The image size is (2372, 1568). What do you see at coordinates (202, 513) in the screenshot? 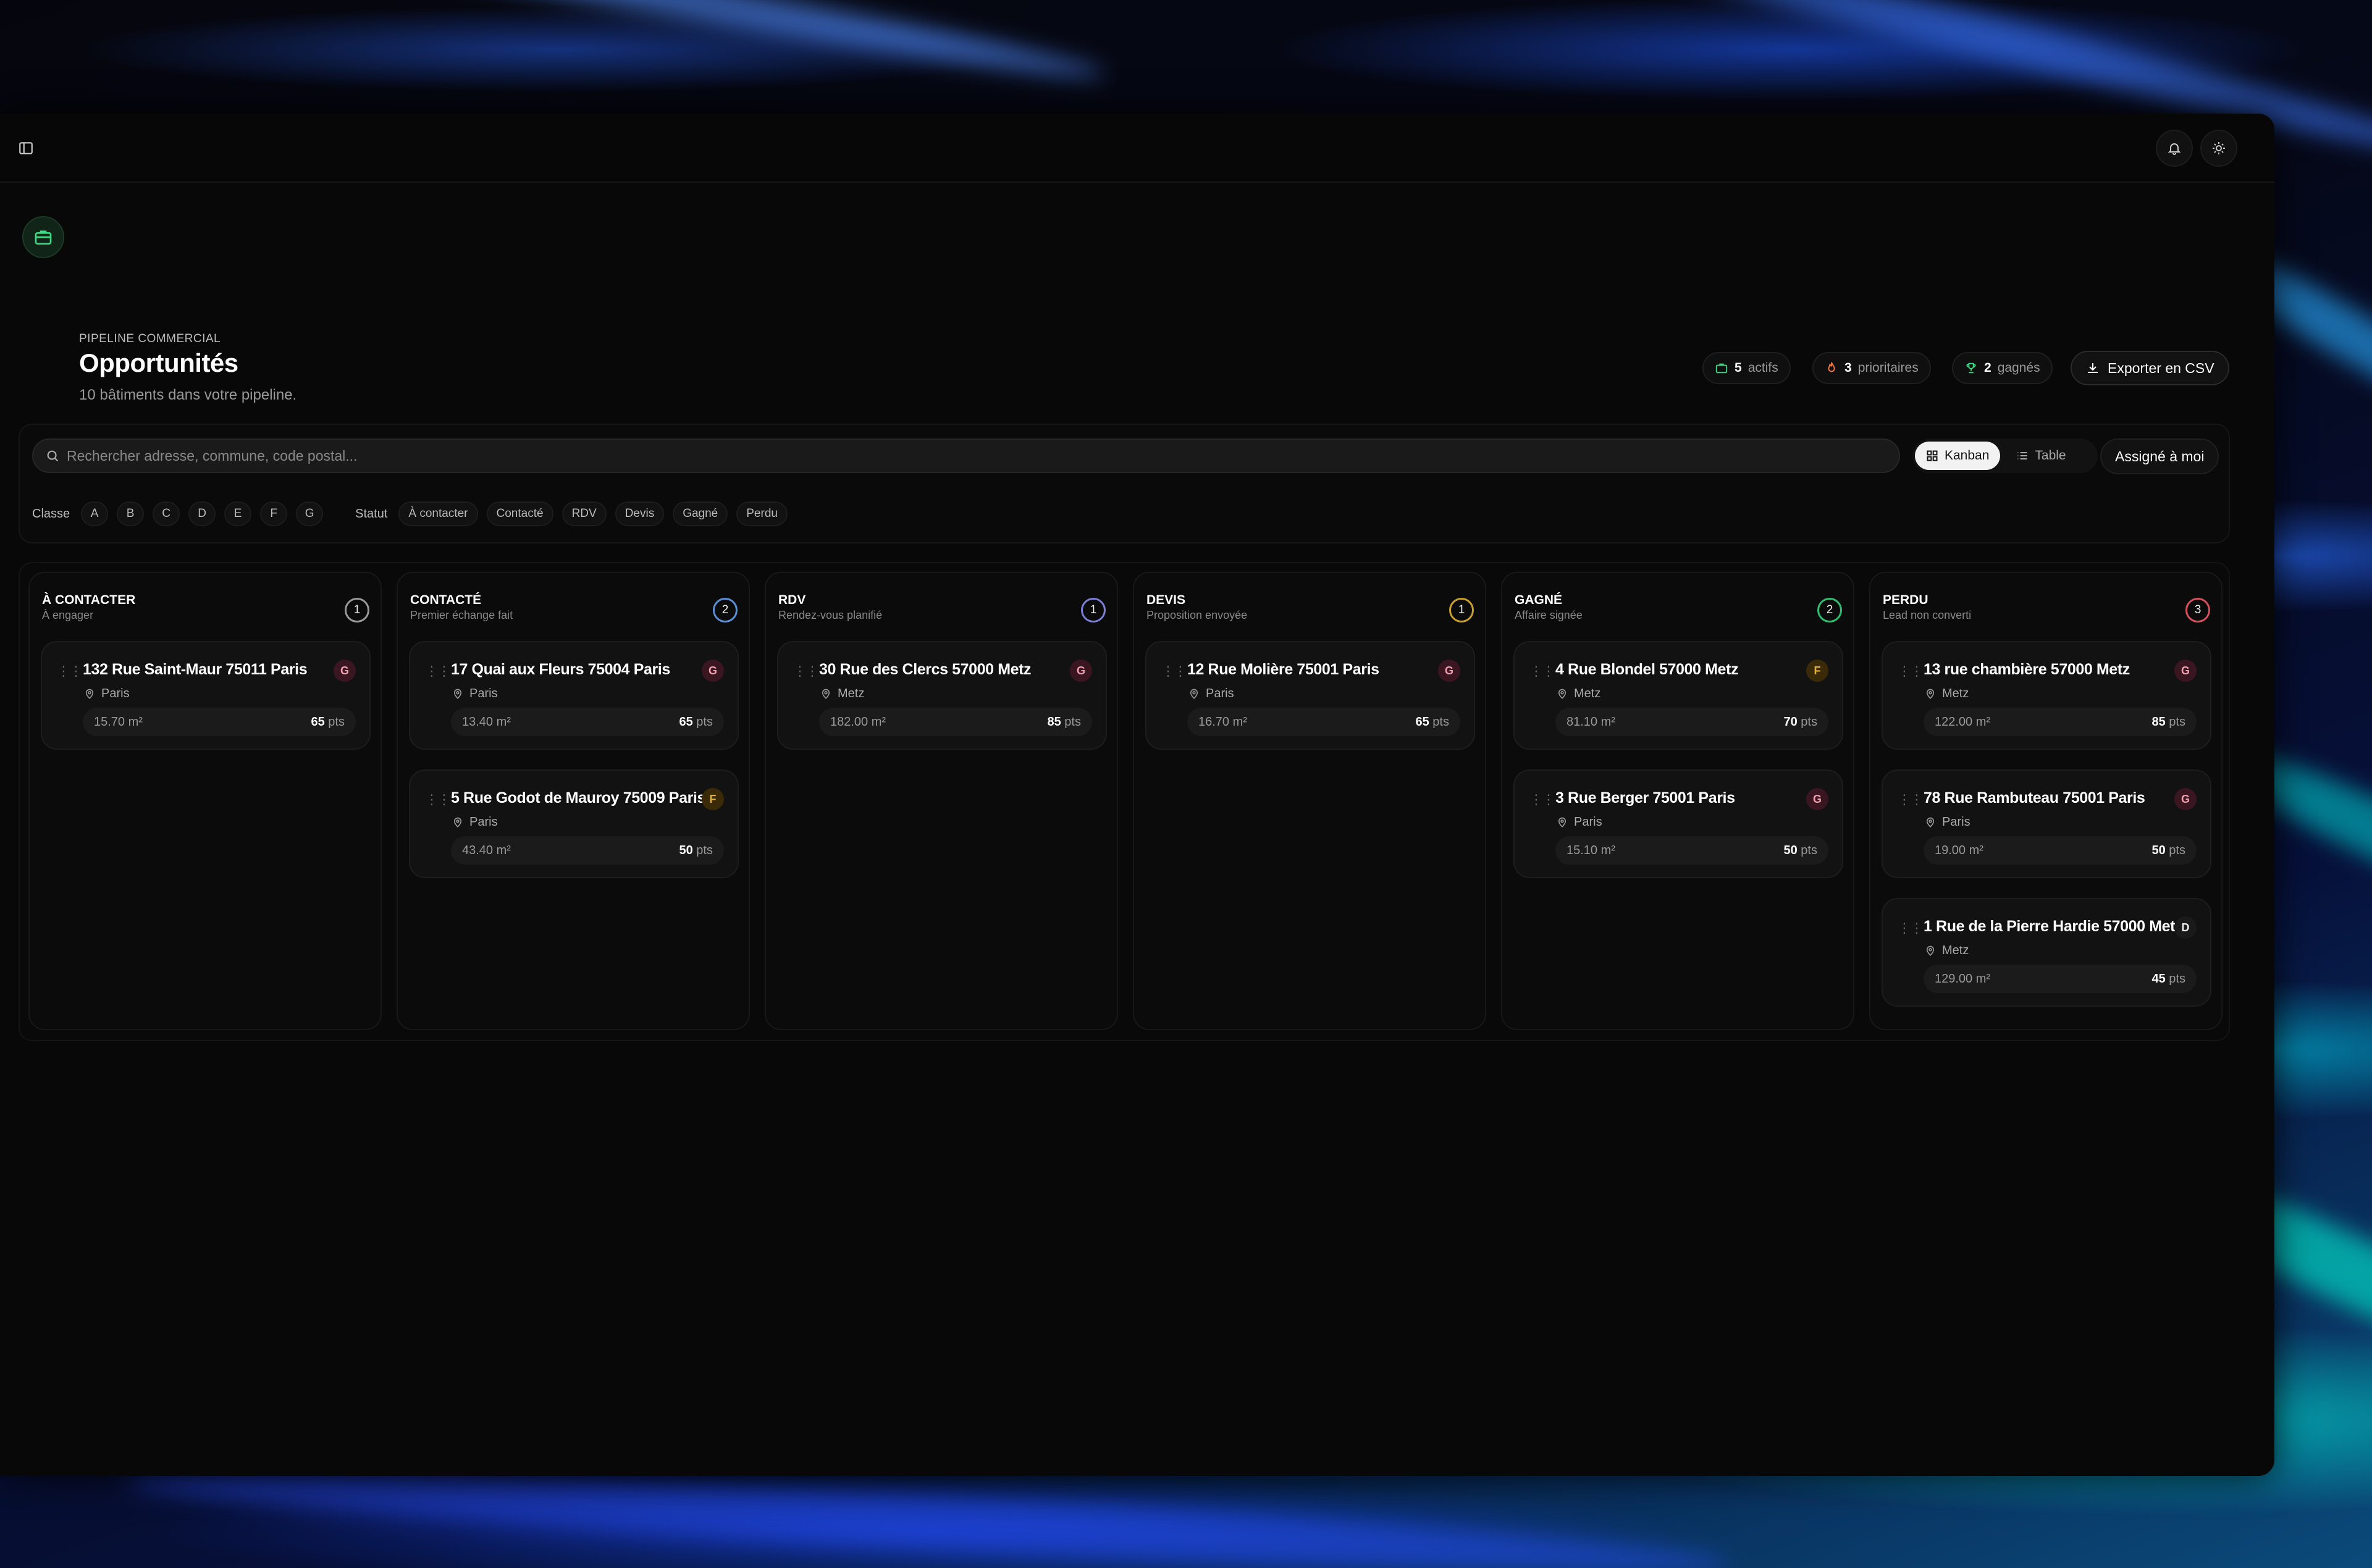
I see `classe-chip-d: D` at bounding box center [202, 513].